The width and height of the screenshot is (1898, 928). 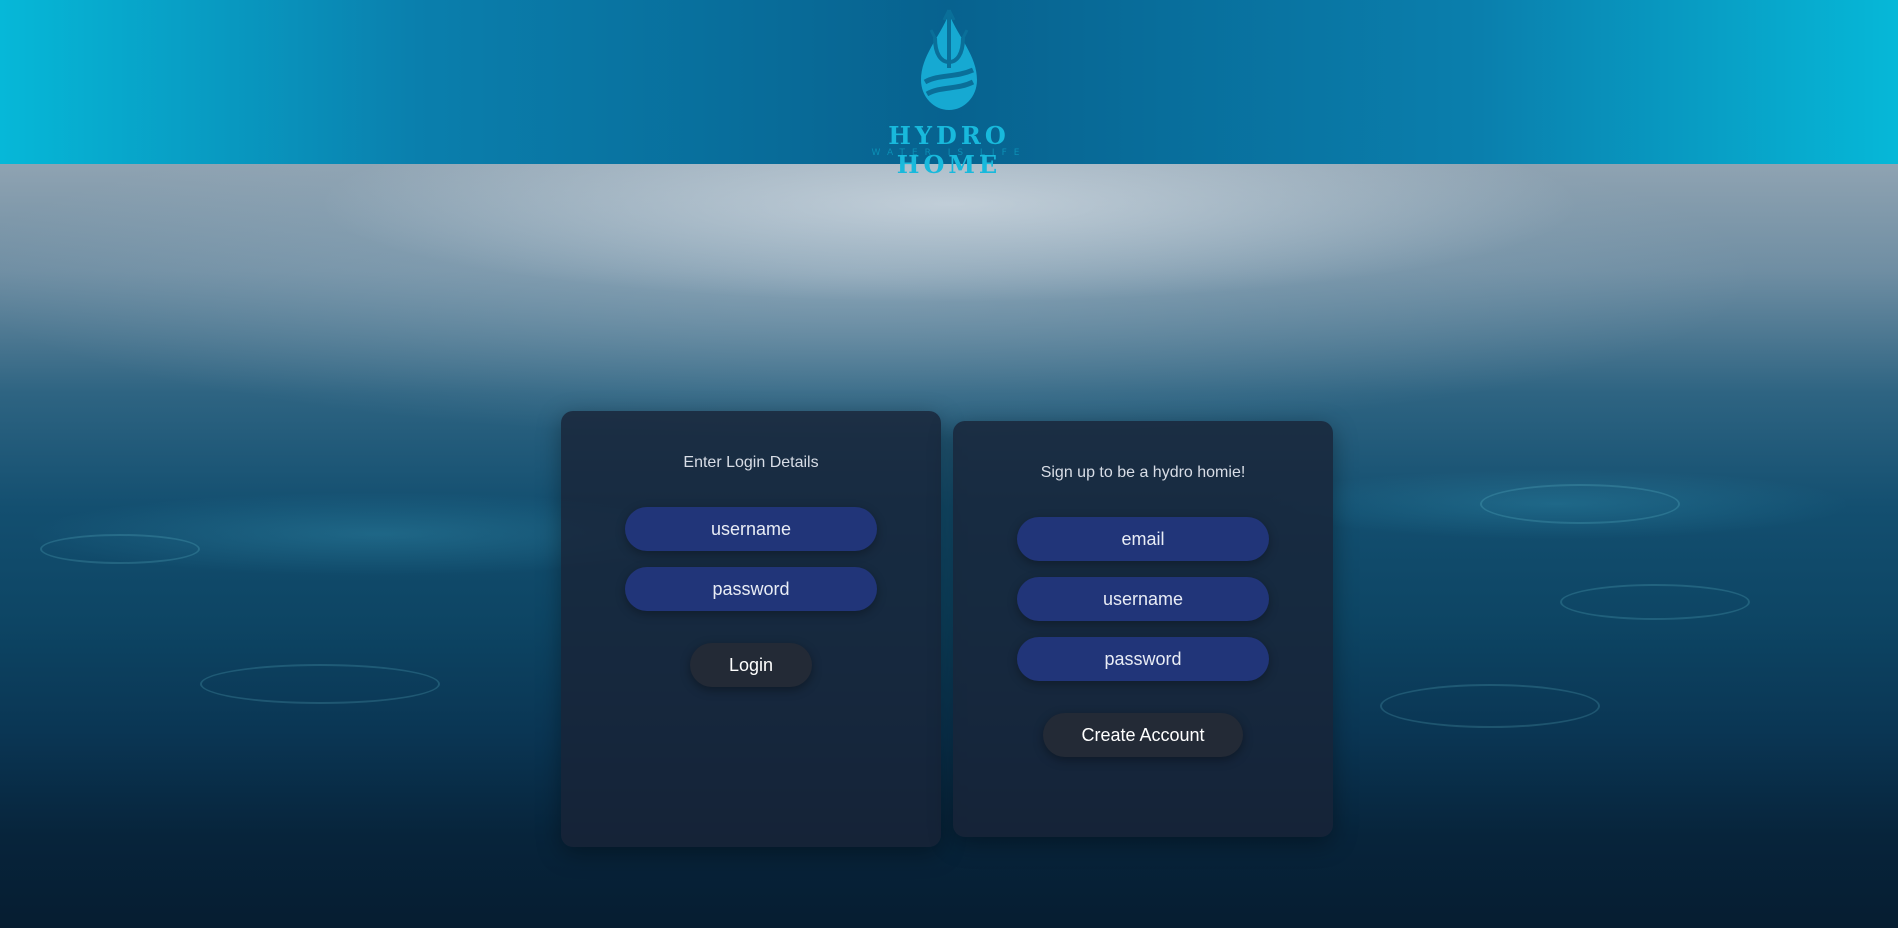 I want to click on water-drop-trident-icon, so click(x=949, y=59).